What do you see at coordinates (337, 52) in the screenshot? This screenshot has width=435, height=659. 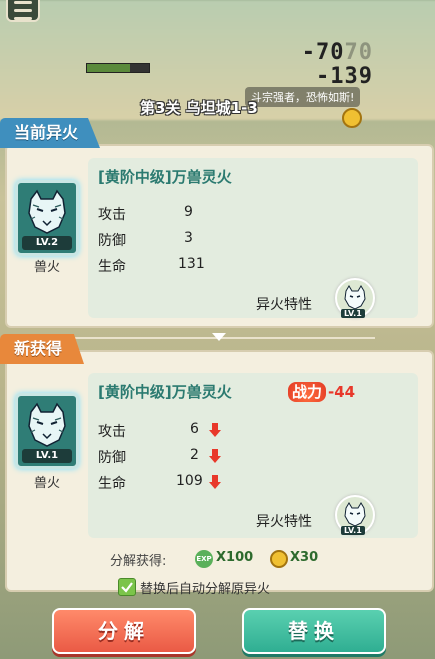 I see `damage-number: -7070` at bounding box center [337, 52].